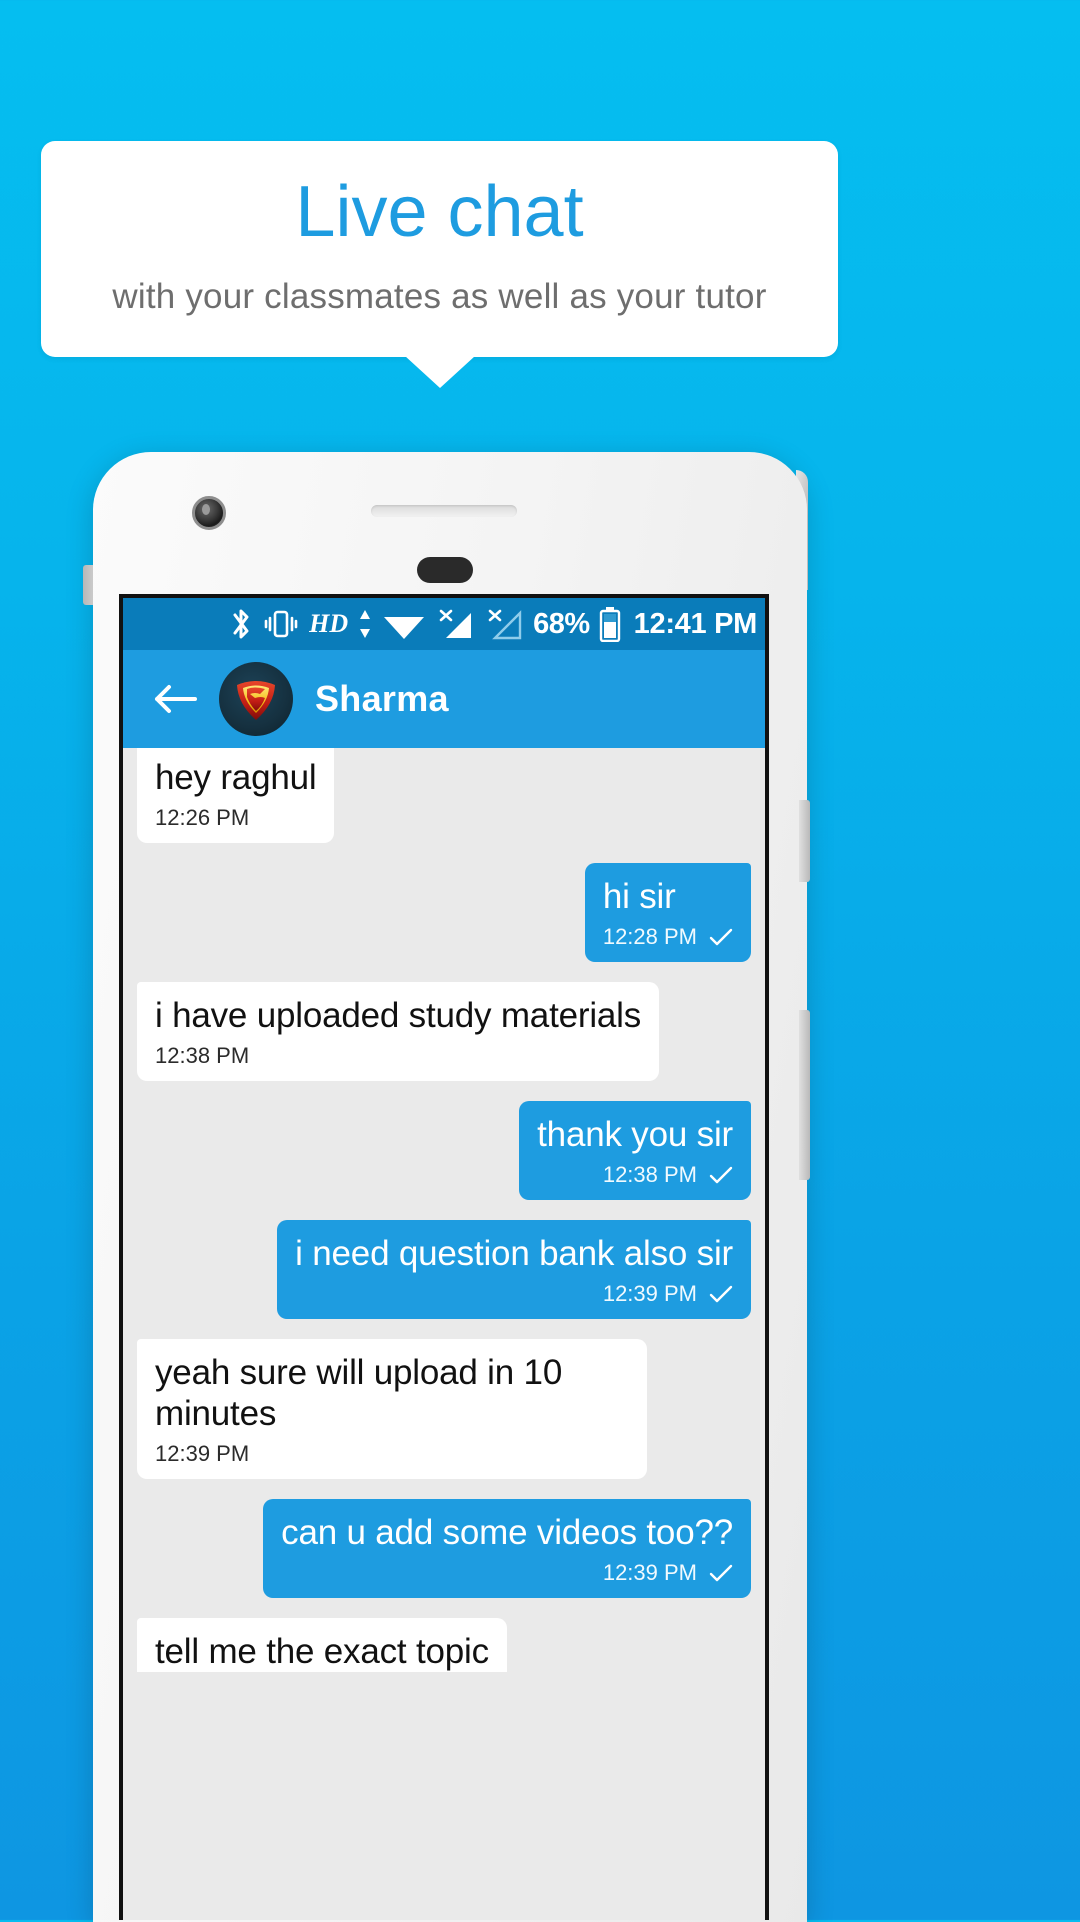 The image size is (1080, 1922). What do you see at coordinates (206, 509) in the screenshot?
I see `front-camera-glint` at bounding box center [206, 509].